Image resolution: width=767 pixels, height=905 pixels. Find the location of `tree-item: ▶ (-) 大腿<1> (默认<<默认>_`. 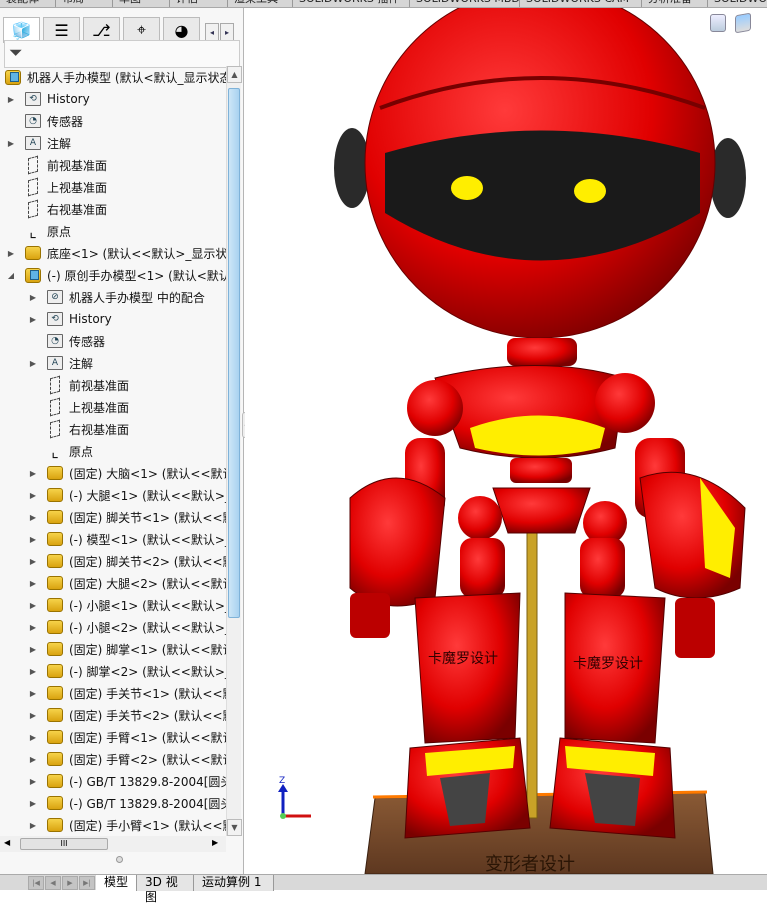

tree-item: ▶ (-) 大腿<1> (默认<<默认>_ is located at coordinates (127, 495).